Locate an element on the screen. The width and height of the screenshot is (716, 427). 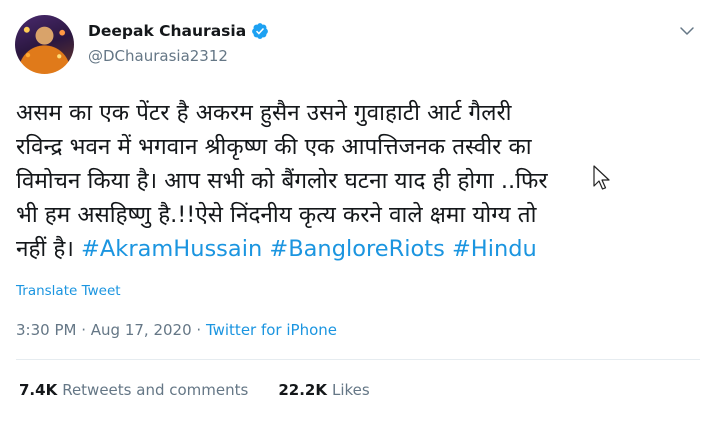
likes-stat: 22.2K Likes is located at coordinates (323, 390).